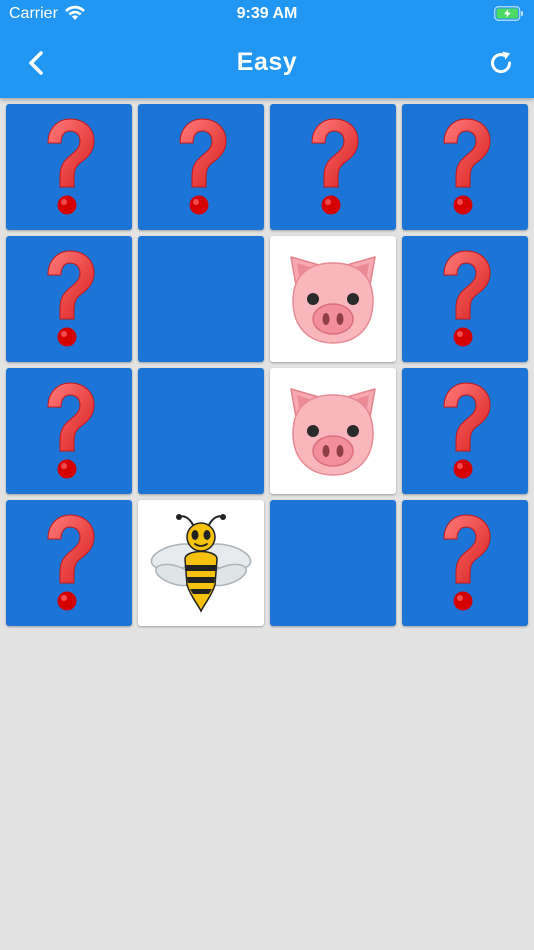  I want to click on app-header: Carrier 9:39 AM Easy, so click(267, 49).